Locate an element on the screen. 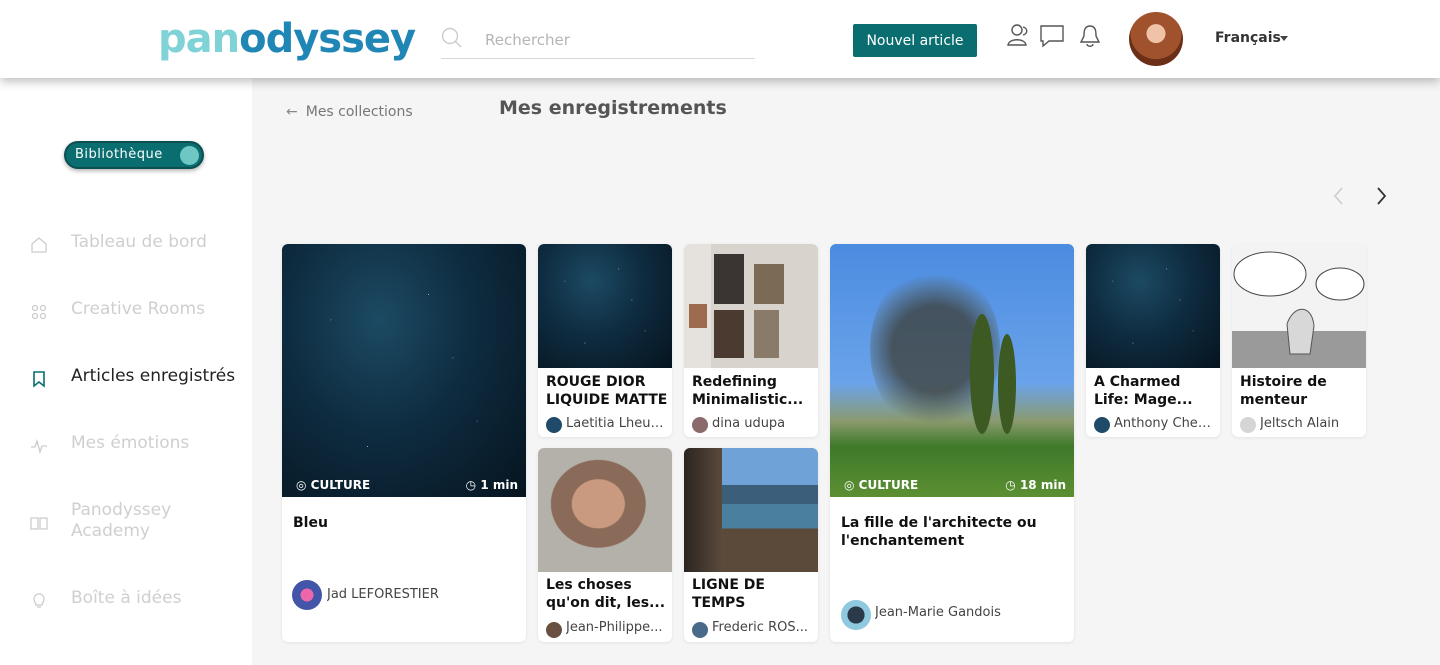  article-card: Histoire de menteur Jeltsch Alain is located at coordinates (1299, 340).